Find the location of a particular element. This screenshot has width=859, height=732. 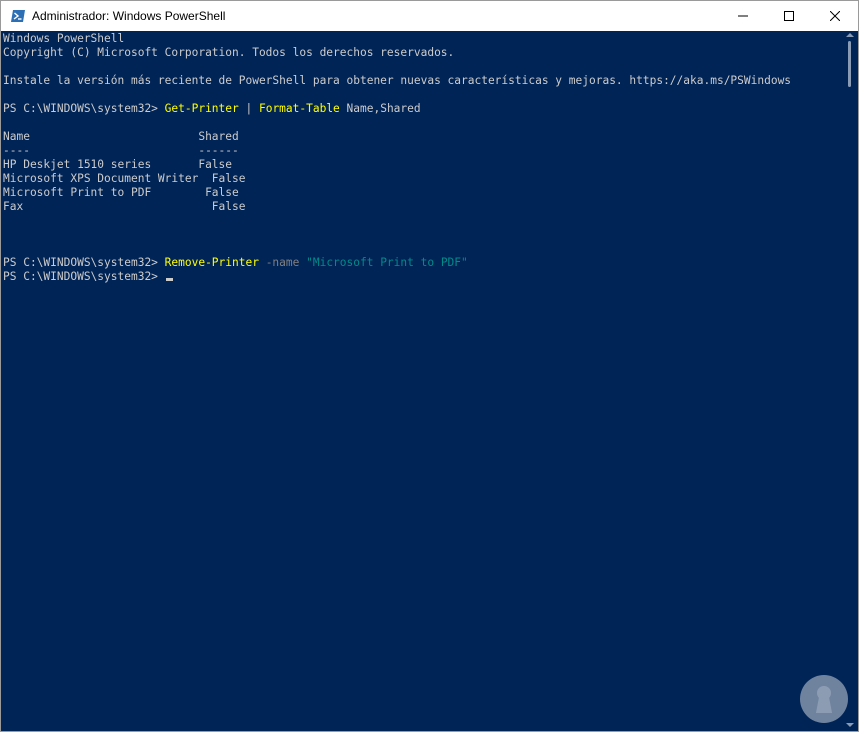

maximize-icon is located at coordinates (789, 16).